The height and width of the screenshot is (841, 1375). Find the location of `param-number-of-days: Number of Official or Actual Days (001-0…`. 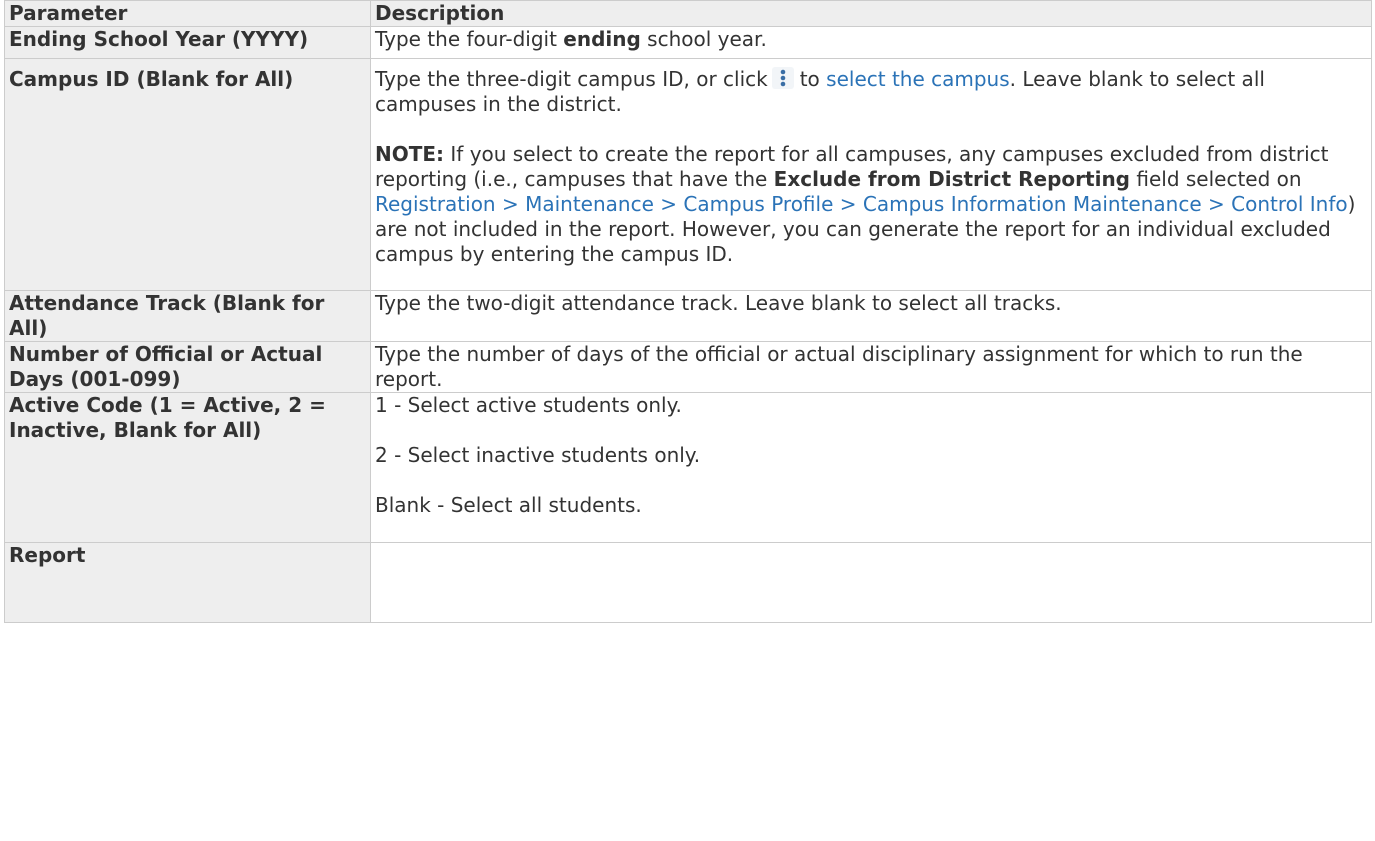

param-number-of-days: Number of Official or Actual Days (001-0… is located at coordinates (187, 367).